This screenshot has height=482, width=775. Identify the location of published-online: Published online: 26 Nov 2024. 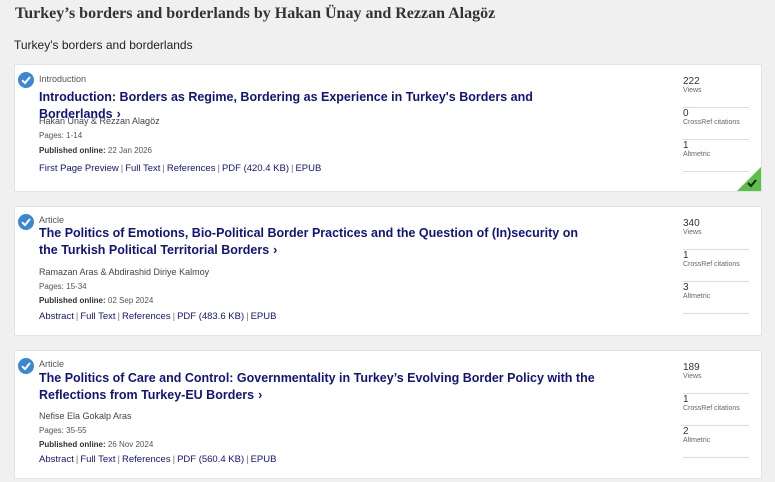
(96, 444).